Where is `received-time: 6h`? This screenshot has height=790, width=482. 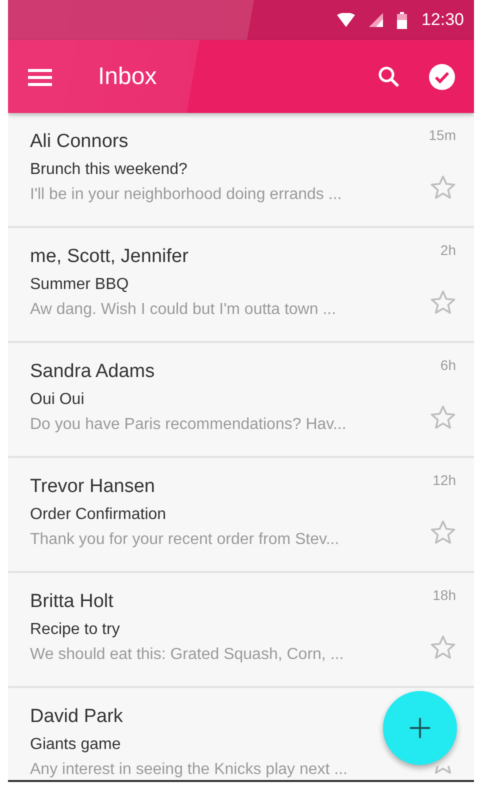 received-time: 6h is located at coordinates (448, 365).